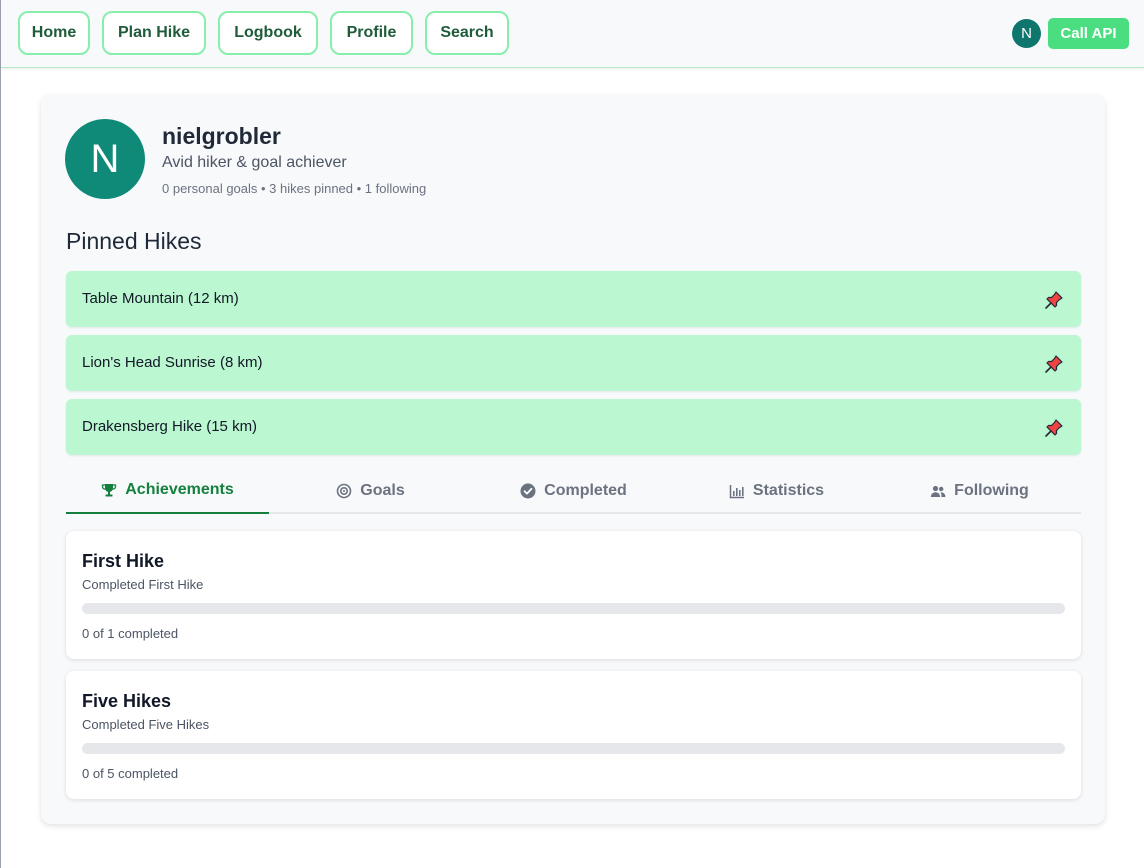  I want to click on pinned-hike-label: Lion's Head Sunrise (8 km), so click(172, 362).